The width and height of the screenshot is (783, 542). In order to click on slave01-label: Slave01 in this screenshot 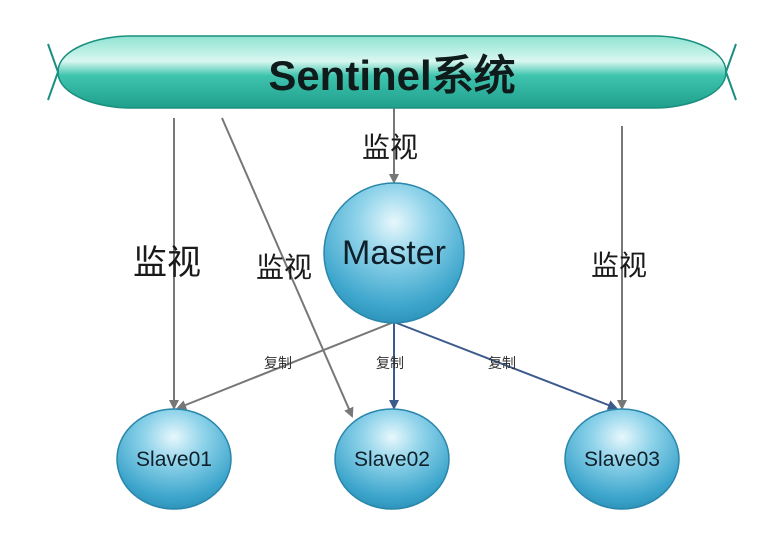, I will do `click(174, 459)`.